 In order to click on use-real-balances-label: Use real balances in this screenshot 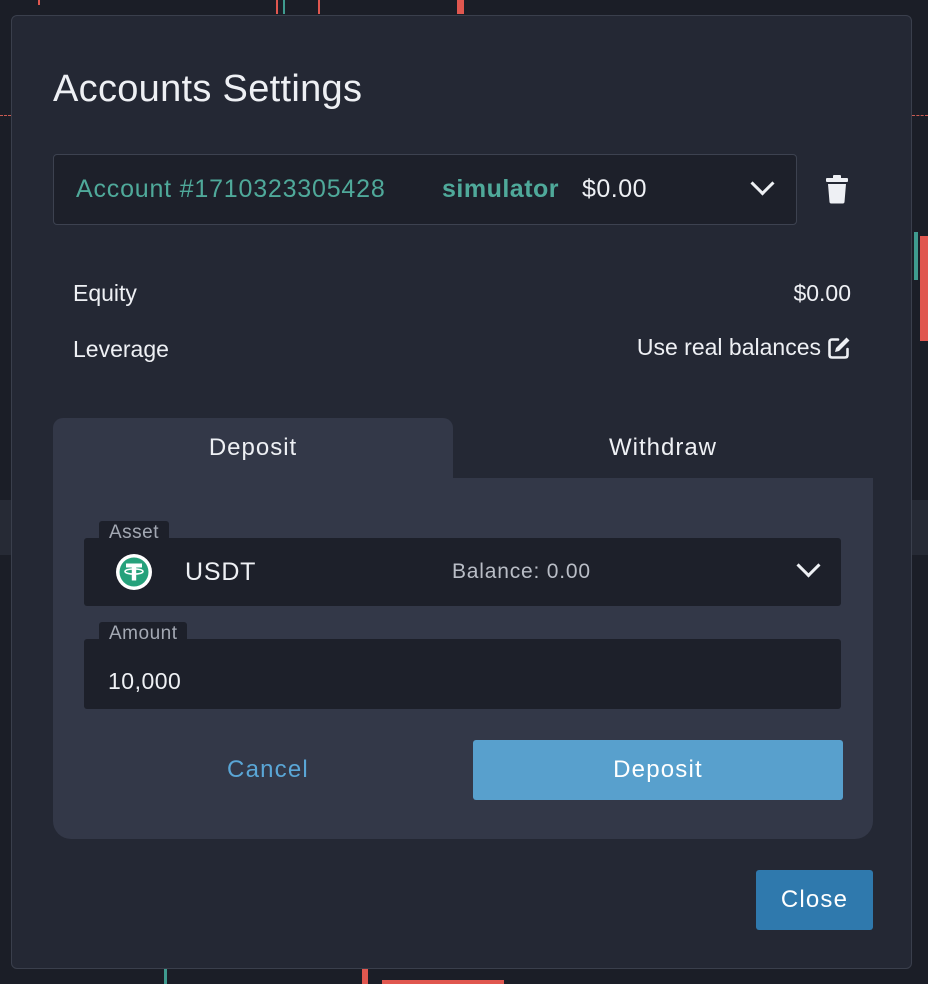, I will do `click(728, 347)`.